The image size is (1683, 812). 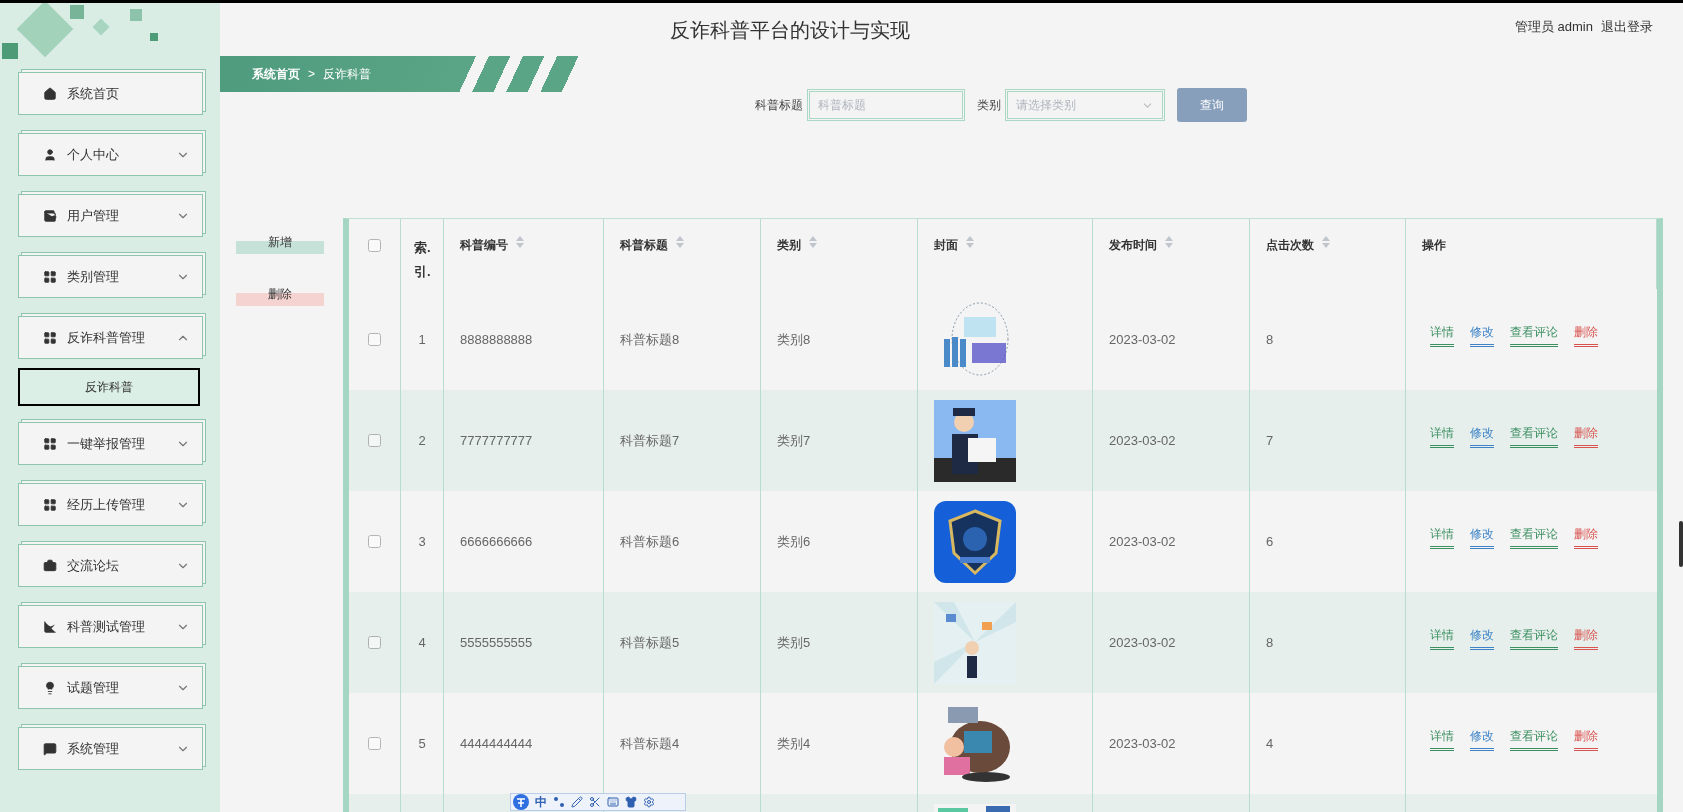 I want to click on table-cell-text: 科普标题7, so click(x=650, y=440).